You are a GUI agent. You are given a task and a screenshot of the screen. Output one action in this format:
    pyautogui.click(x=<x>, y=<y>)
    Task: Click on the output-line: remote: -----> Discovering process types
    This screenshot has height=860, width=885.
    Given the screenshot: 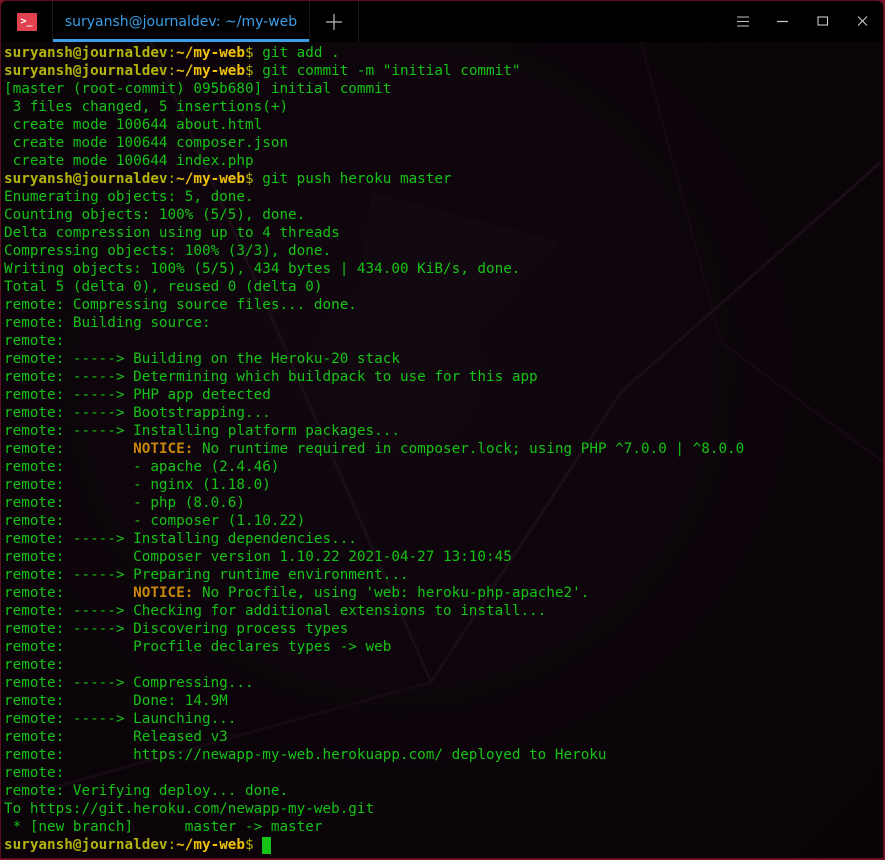 What is the action you would take?
    pyautogui.click(x=176, y=629)
    